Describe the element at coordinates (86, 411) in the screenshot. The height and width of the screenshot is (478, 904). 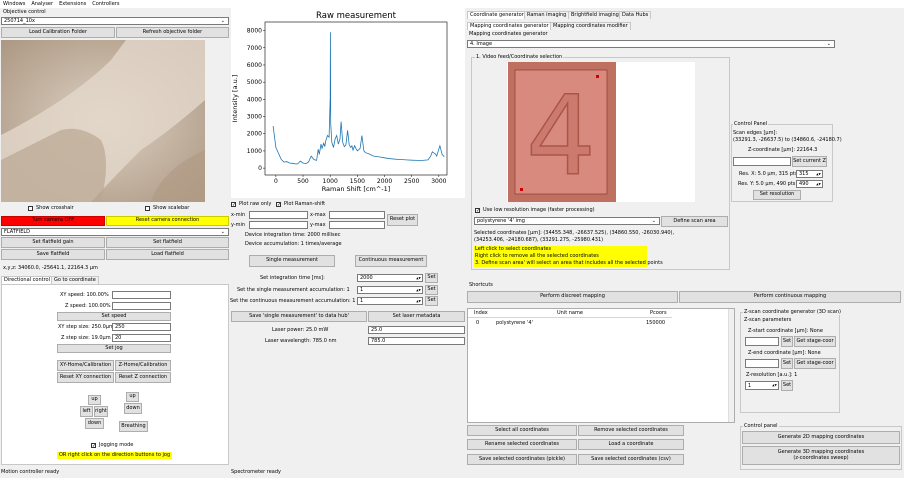
I see `jog-left-button: left` at that location.